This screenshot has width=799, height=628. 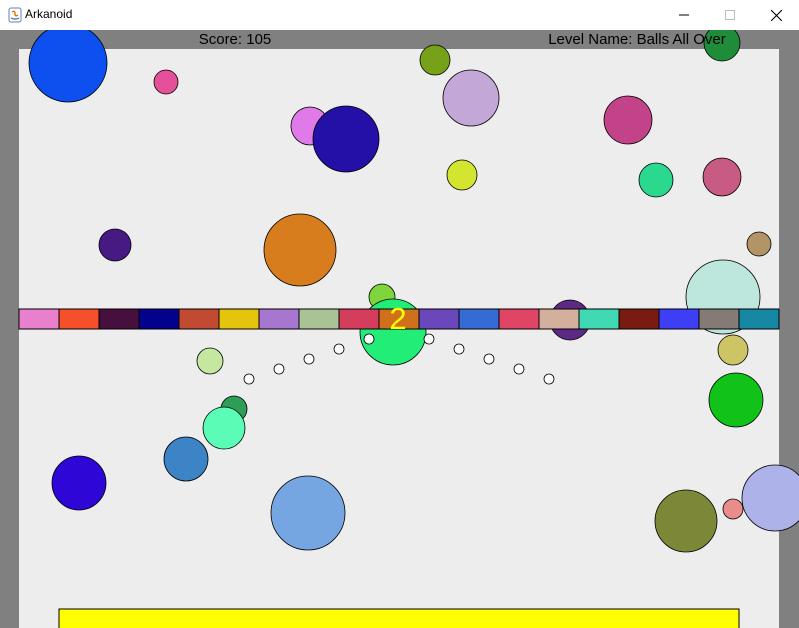 I want to click on window-title: Arkanoid, so click(x=49, y=14).